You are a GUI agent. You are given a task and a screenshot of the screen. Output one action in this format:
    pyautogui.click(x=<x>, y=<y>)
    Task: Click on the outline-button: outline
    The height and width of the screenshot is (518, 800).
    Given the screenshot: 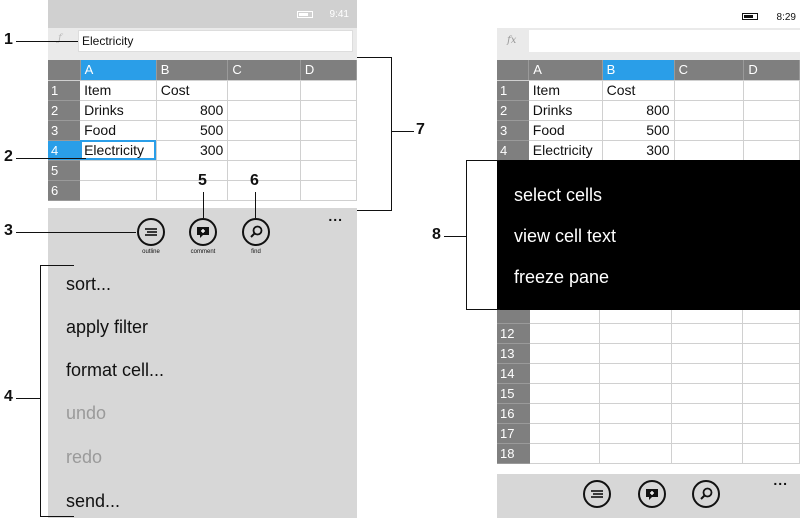 What is the action you would take?
    pyautogui.click(x=151, y=236)
    